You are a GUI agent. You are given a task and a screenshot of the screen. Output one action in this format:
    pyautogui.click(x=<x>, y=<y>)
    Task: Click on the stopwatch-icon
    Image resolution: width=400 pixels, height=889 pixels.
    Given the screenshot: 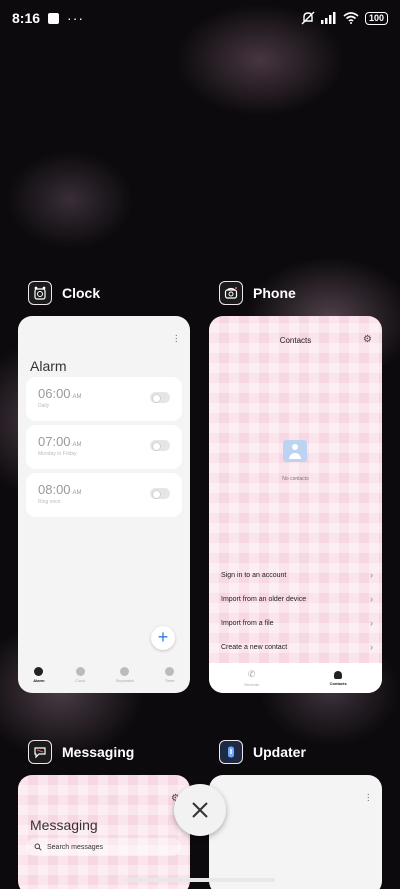 What is the action you would take?
    pyautogui.click(x=125, y=671)
    